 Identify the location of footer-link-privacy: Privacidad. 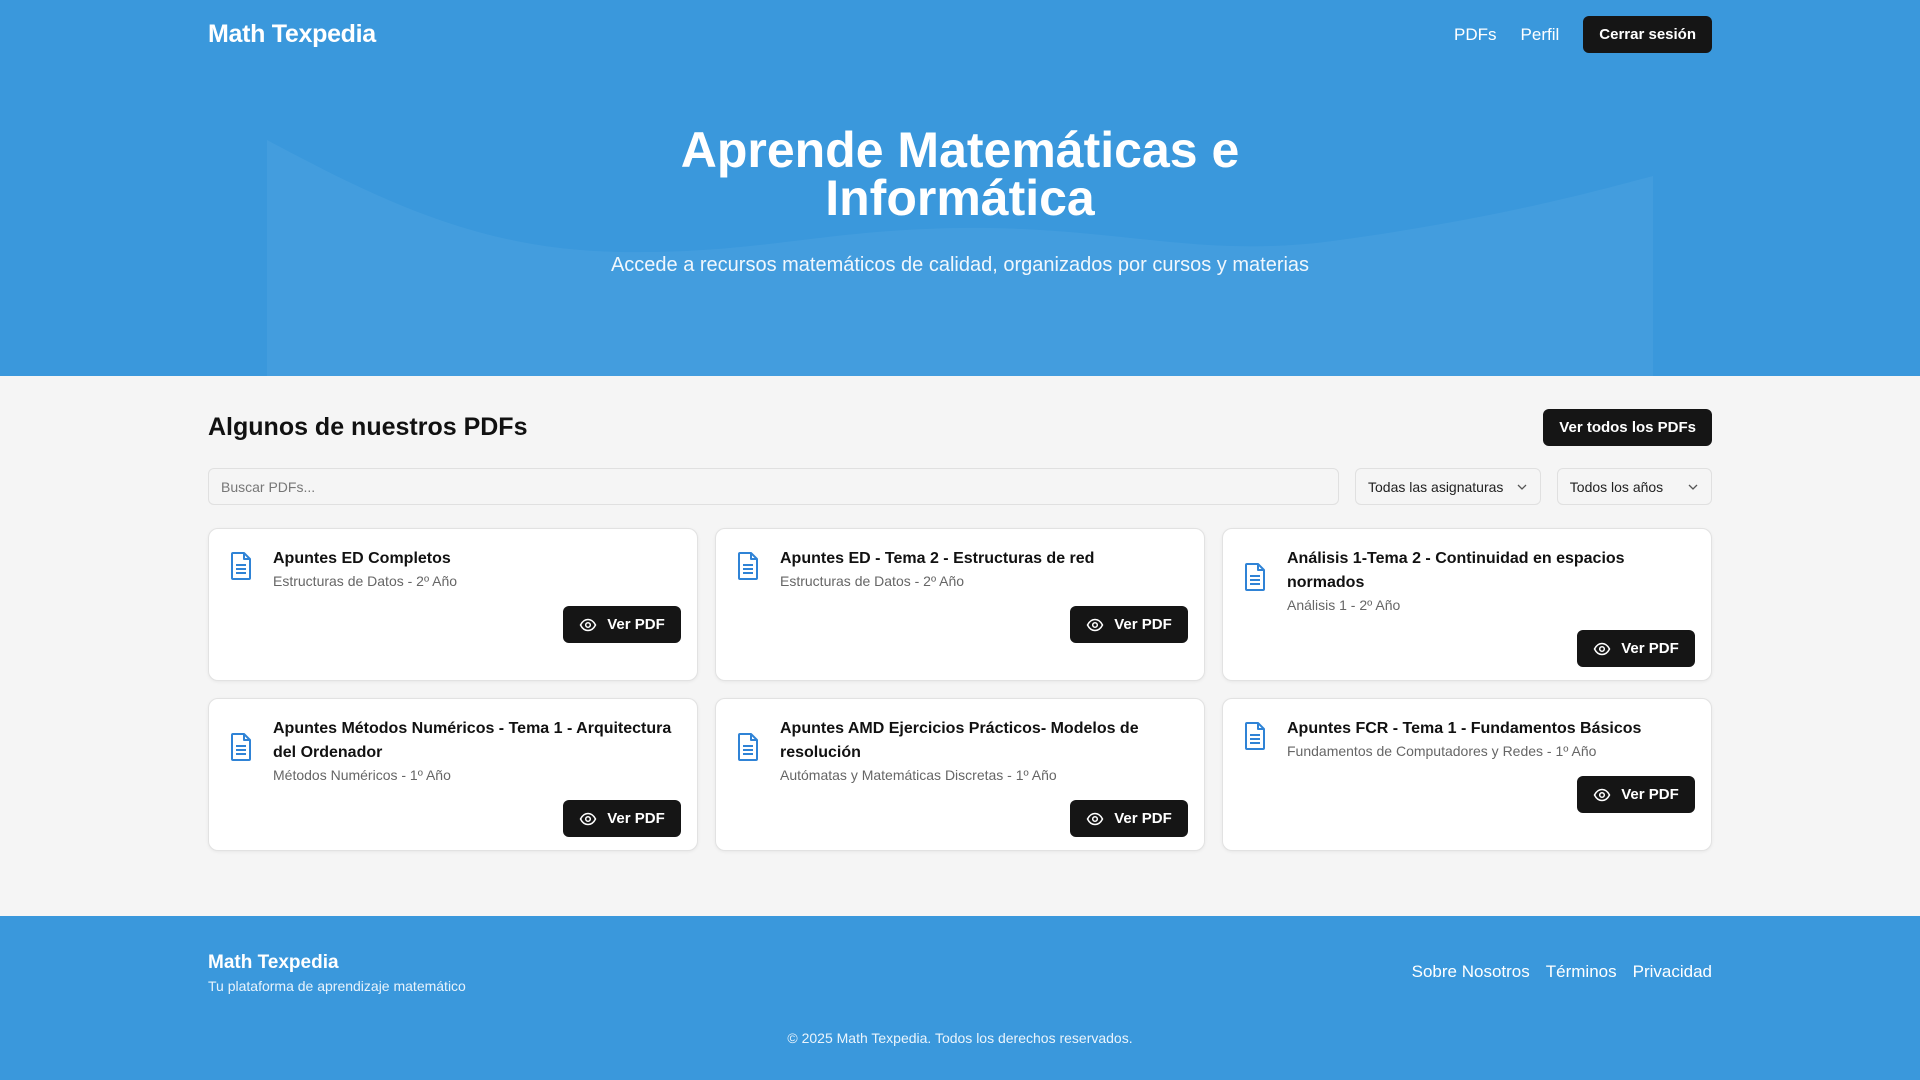
(1672, 972).